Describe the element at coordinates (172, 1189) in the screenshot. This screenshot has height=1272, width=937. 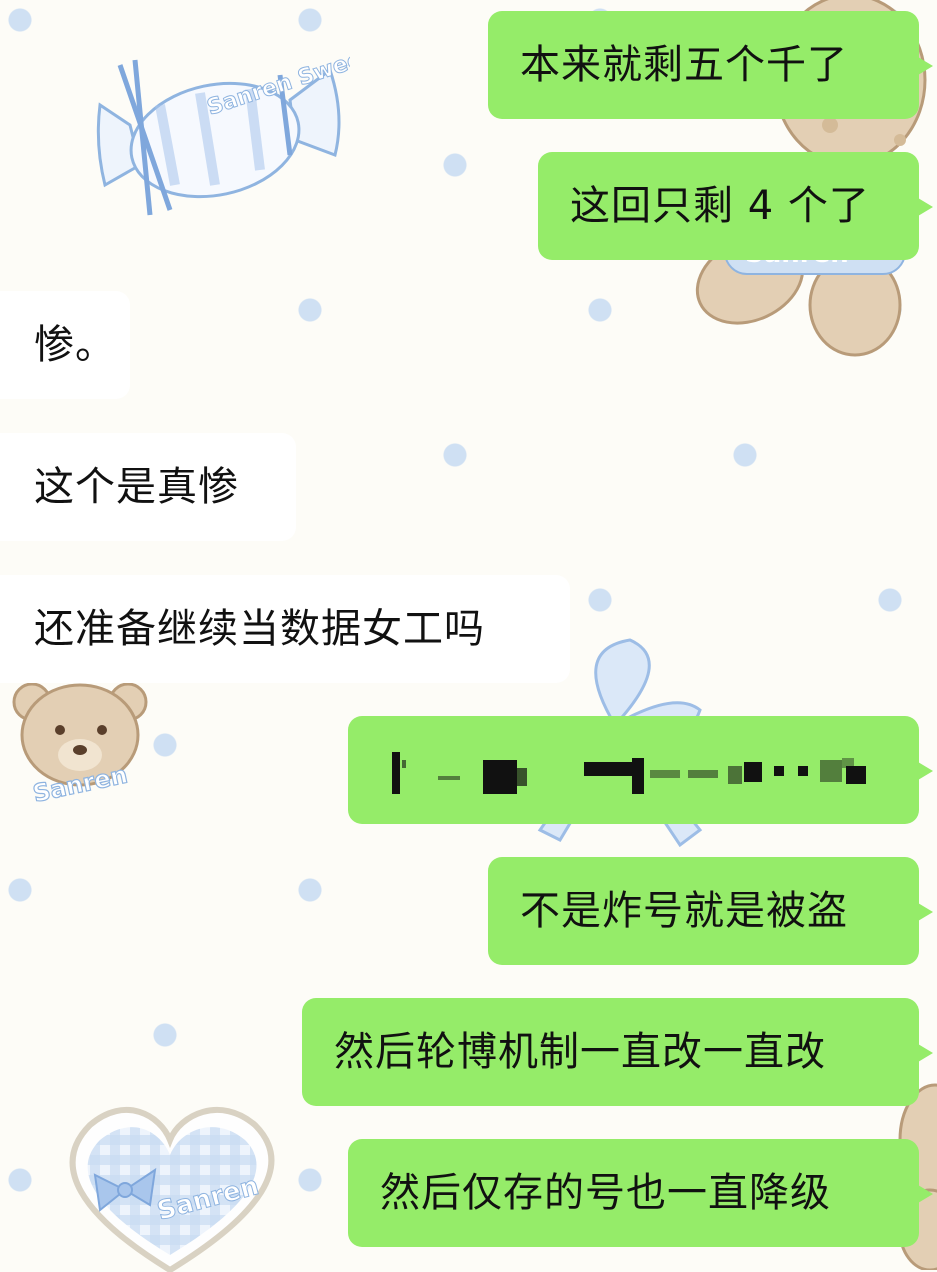
I see `heart-sticker-icon: Sanren` at that location.